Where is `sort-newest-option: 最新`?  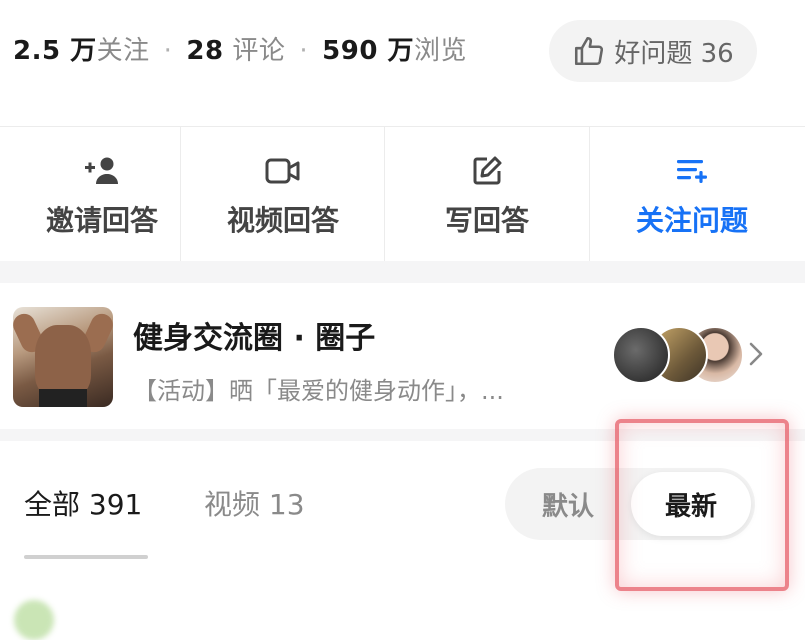 sort-newest-option: 最新 is located at coordinates (691, 504).